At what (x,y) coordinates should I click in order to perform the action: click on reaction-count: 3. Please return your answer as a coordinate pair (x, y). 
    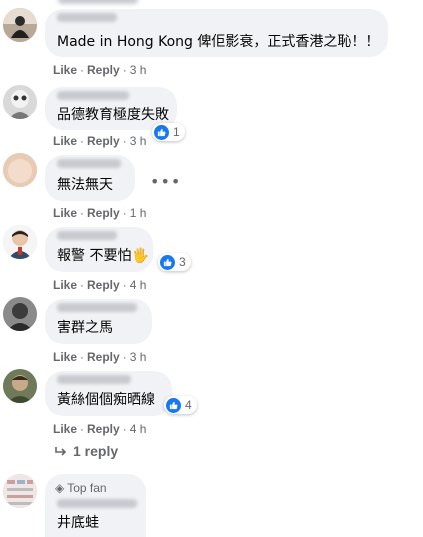
    Looking at the image, I should click on (174, 262).